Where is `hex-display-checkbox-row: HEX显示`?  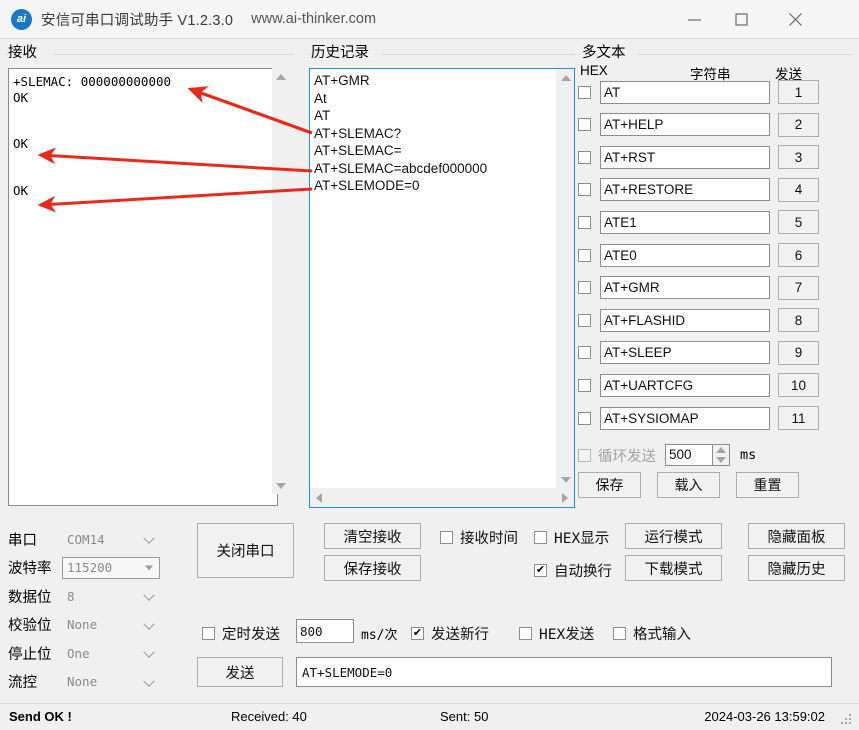
hex-display-checkbox-row: HEX显示 is located at coordinates (571, 537).